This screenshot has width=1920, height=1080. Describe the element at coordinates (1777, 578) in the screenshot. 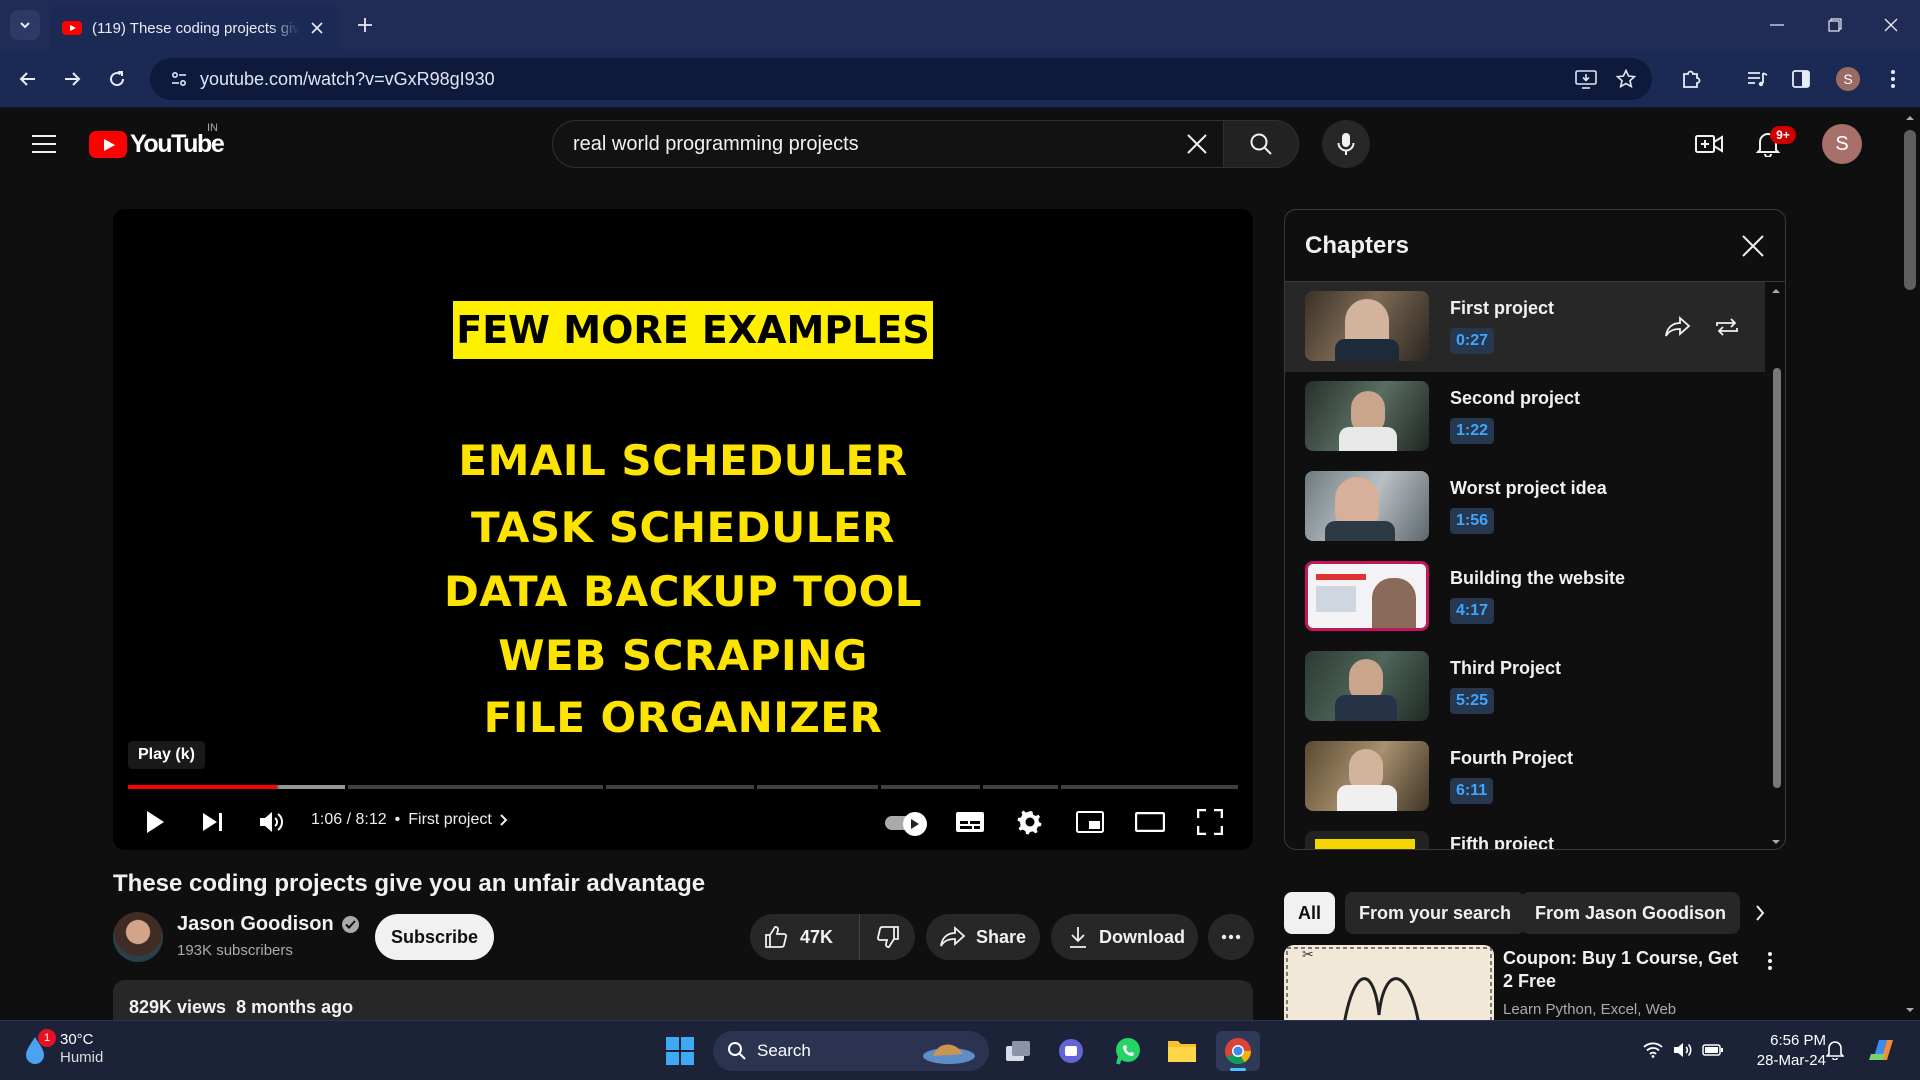

I see `chapters-scroll-thumb` at that location.